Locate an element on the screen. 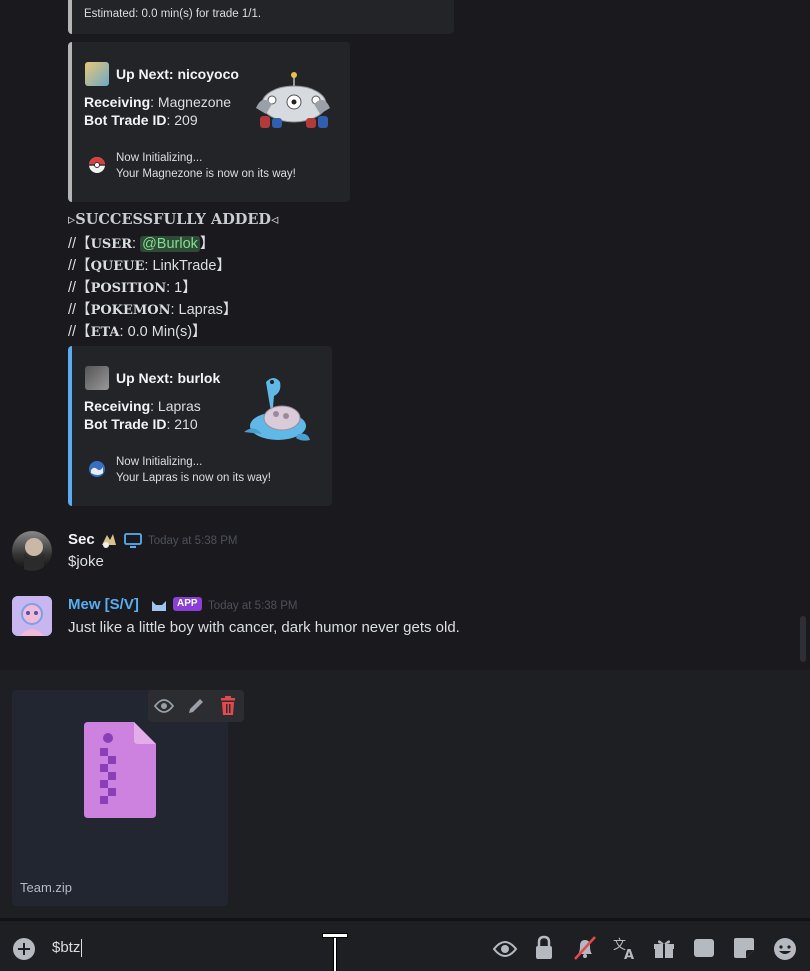  message-author: Sec is located at coordinates (81, 539).